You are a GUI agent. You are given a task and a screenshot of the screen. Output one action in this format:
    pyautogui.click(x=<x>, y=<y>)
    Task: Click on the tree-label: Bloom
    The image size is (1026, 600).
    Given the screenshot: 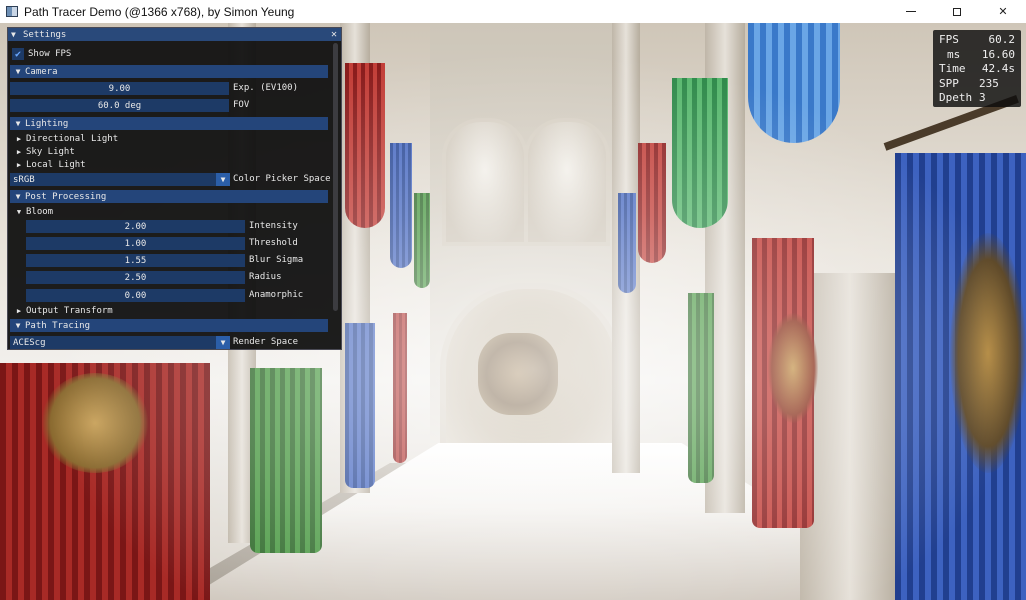 What is the action you would take?
    pyautogui.click(x=40, y=211)
    